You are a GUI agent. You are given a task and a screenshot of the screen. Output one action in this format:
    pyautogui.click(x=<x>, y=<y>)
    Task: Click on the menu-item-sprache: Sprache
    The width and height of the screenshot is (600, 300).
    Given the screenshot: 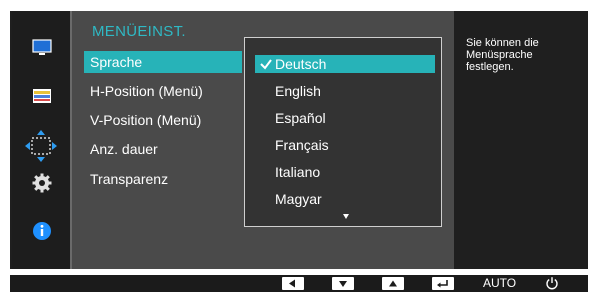 What is the action you would take?
    pyautogui.click(x=163, y=62)
    